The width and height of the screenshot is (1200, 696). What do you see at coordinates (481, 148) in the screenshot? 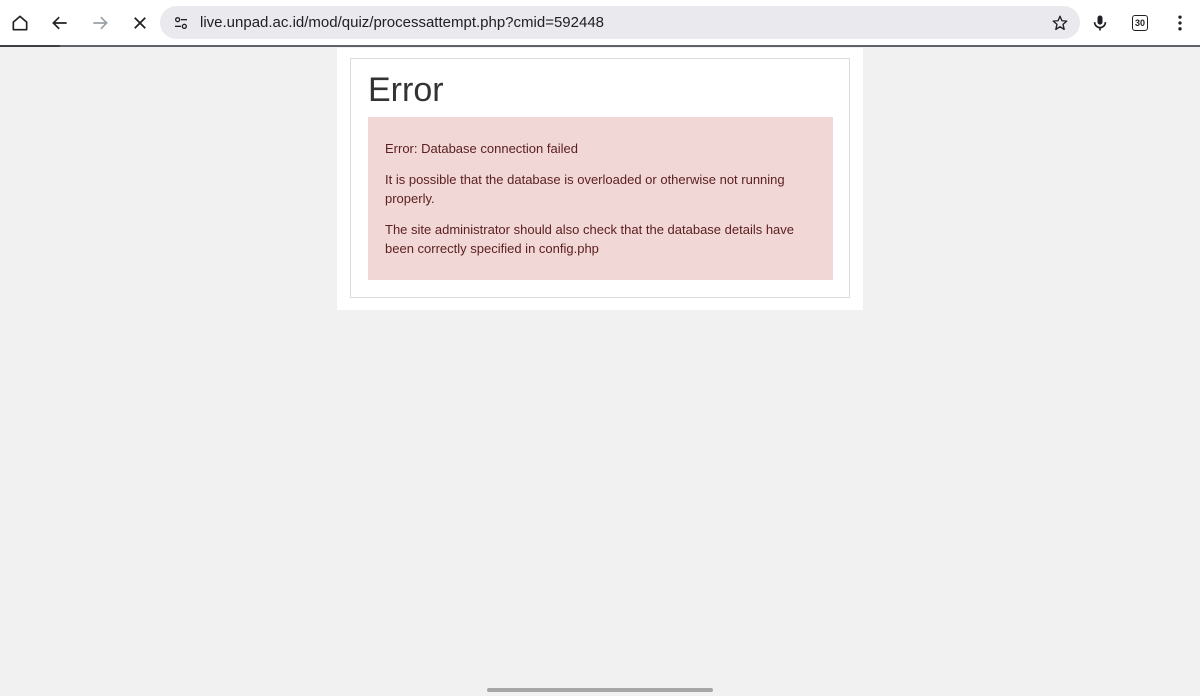
I see `error-message: Error: Database connection failed` at bounding box center [481, 148].